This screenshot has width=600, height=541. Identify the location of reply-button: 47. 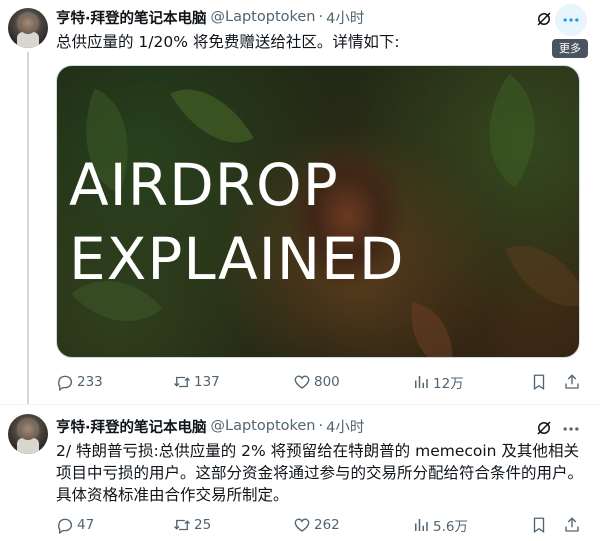
(75, 525).